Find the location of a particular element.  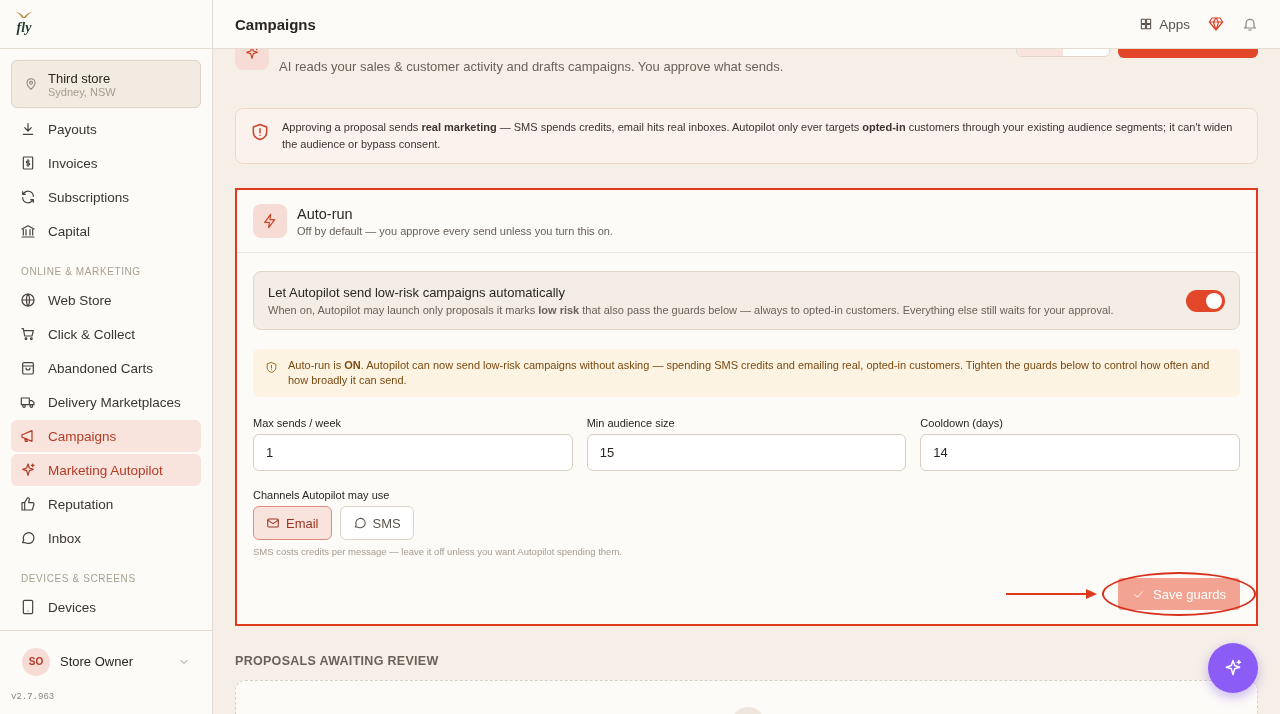

section-heading: ONLINE & MARKETING is located at coordinates (81, 272).